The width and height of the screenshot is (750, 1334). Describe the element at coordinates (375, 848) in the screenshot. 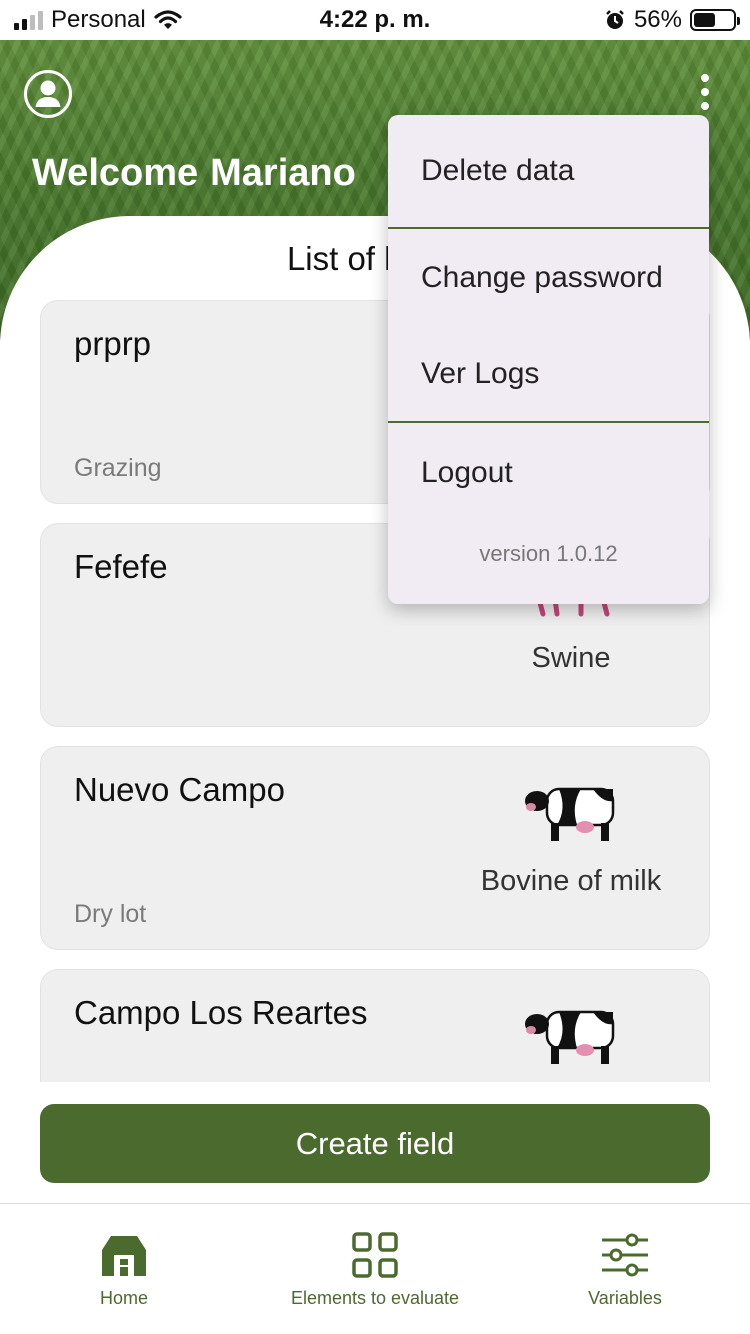

I see `field-card: Nuevo Campo Bovine of milk Dry lot` at that location.